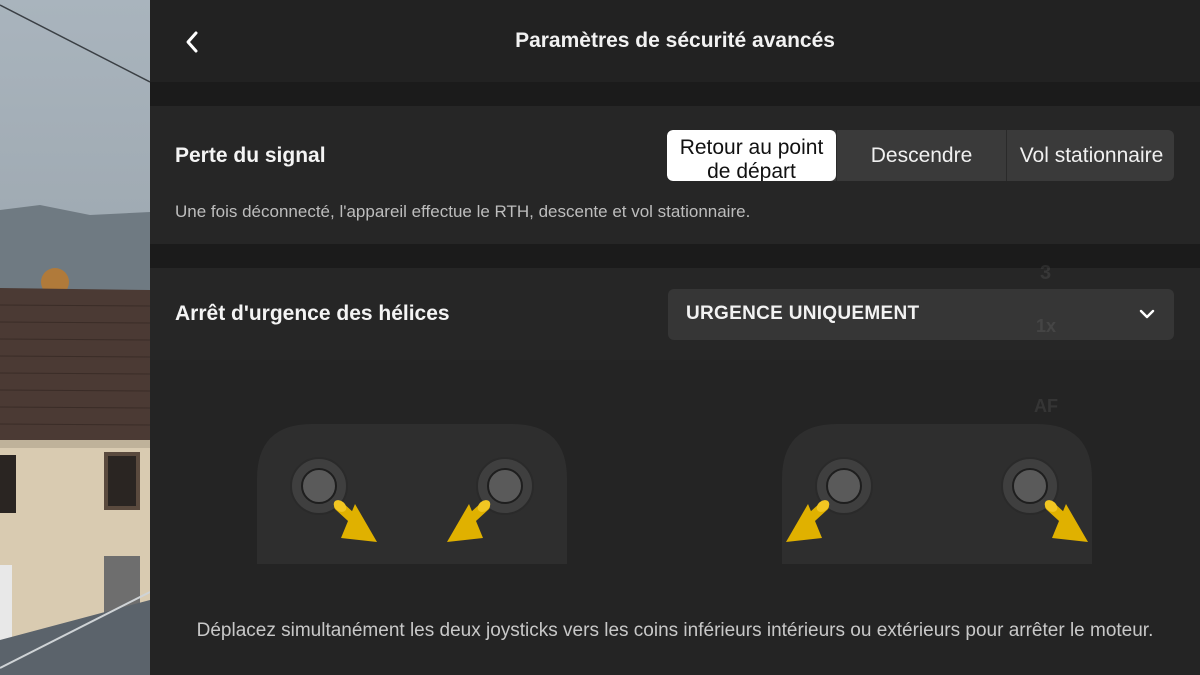 The height and width of the screenshot is (675, 1200). I want to click on propeller-stop-label: Arrêt d'urgence des hélices, so click(312, 313).